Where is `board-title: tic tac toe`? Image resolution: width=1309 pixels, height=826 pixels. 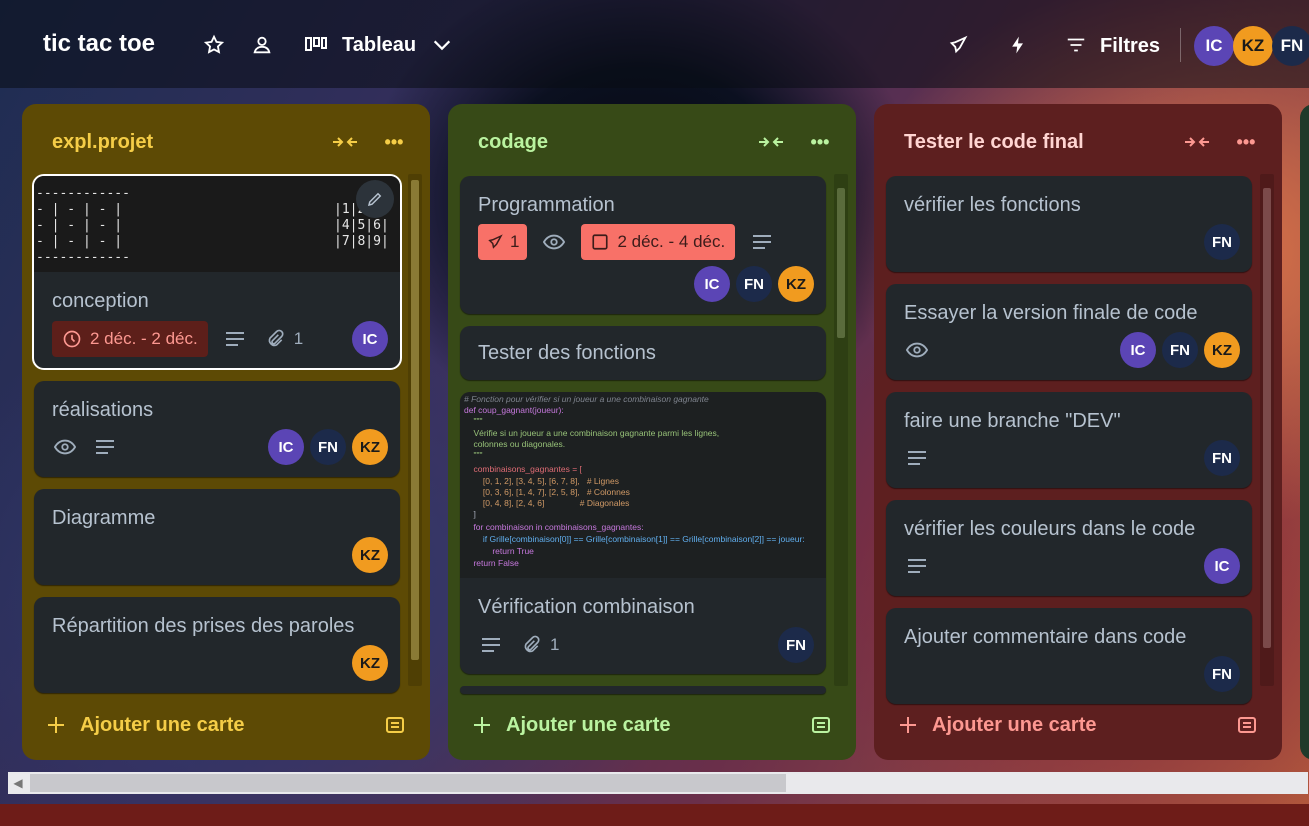
board-title: tic tac toe is located at coordinates (99, 44).